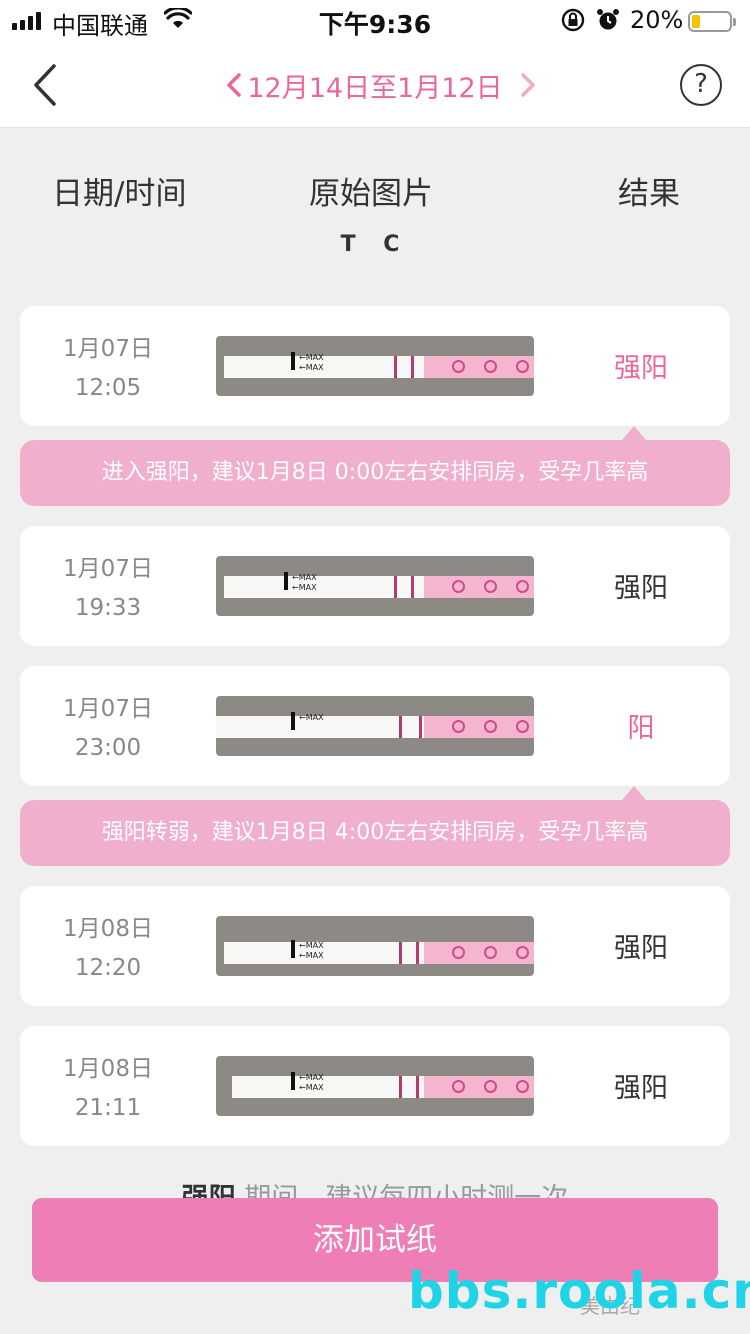 Image resolution: width=750 pixels, height=1334 pixels. Describe the element at coordinates (573, 20) in the screenshot. I see `rotation-lock-icon` at that location.